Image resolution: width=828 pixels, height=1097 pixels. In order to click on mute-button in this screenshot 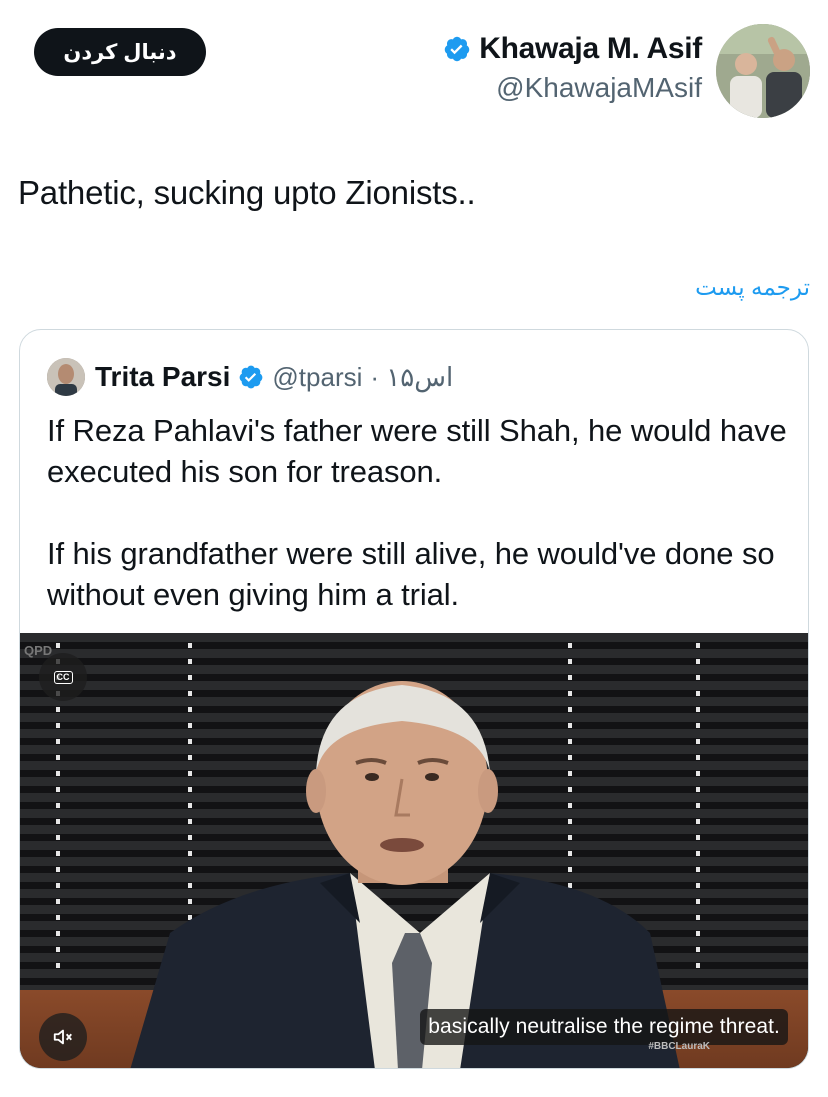, I will do `click(63, 1037)`.